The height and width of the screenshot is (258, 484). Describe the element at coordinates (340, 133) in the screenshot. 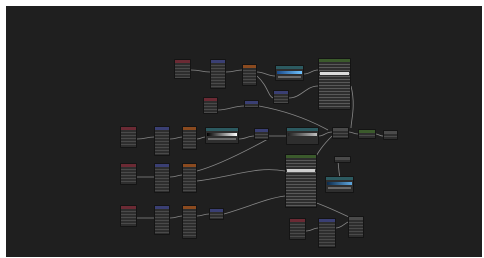

I see `node-mix-shader` at that location.